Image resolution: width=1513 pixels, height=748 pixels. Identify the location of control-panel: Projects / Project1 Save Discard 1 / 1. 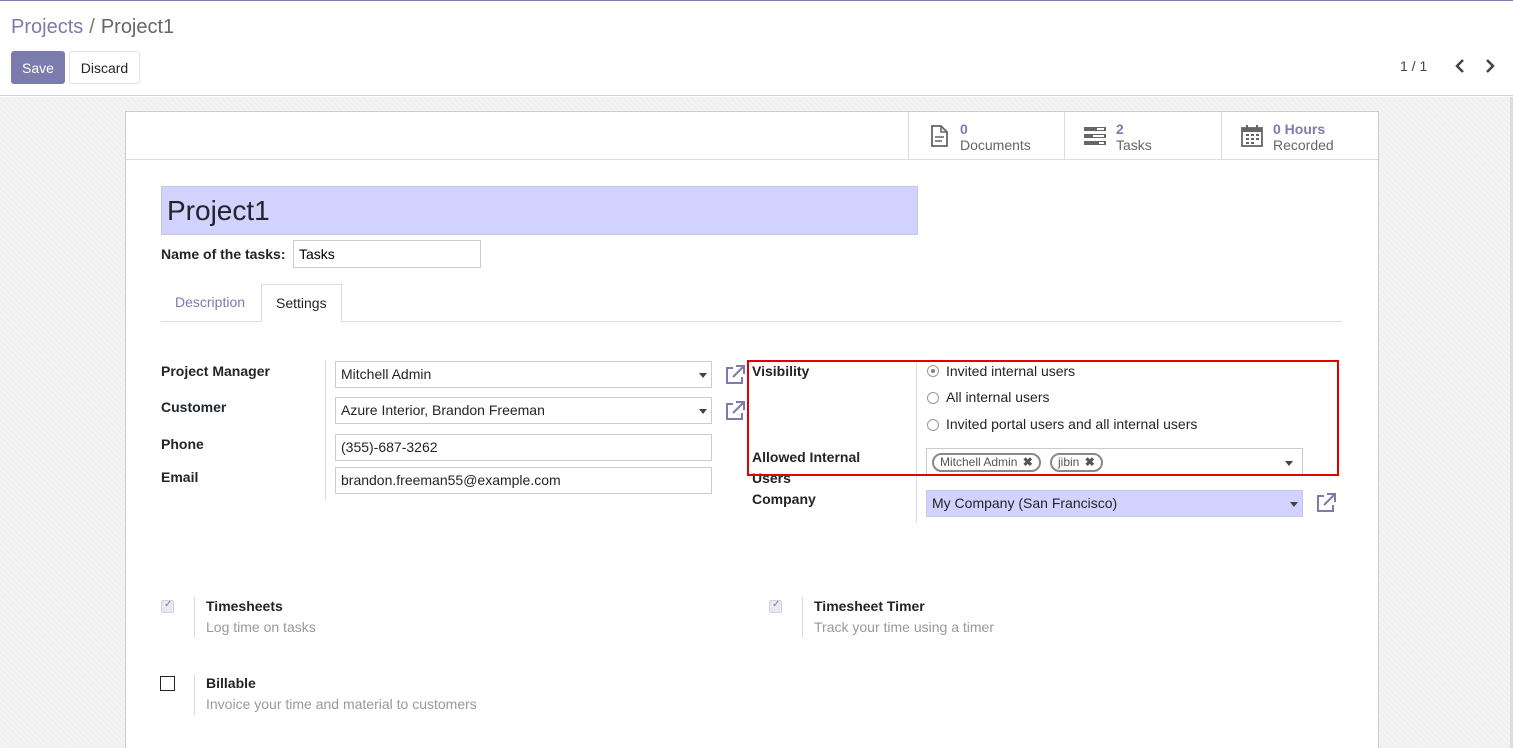
(756, 48).